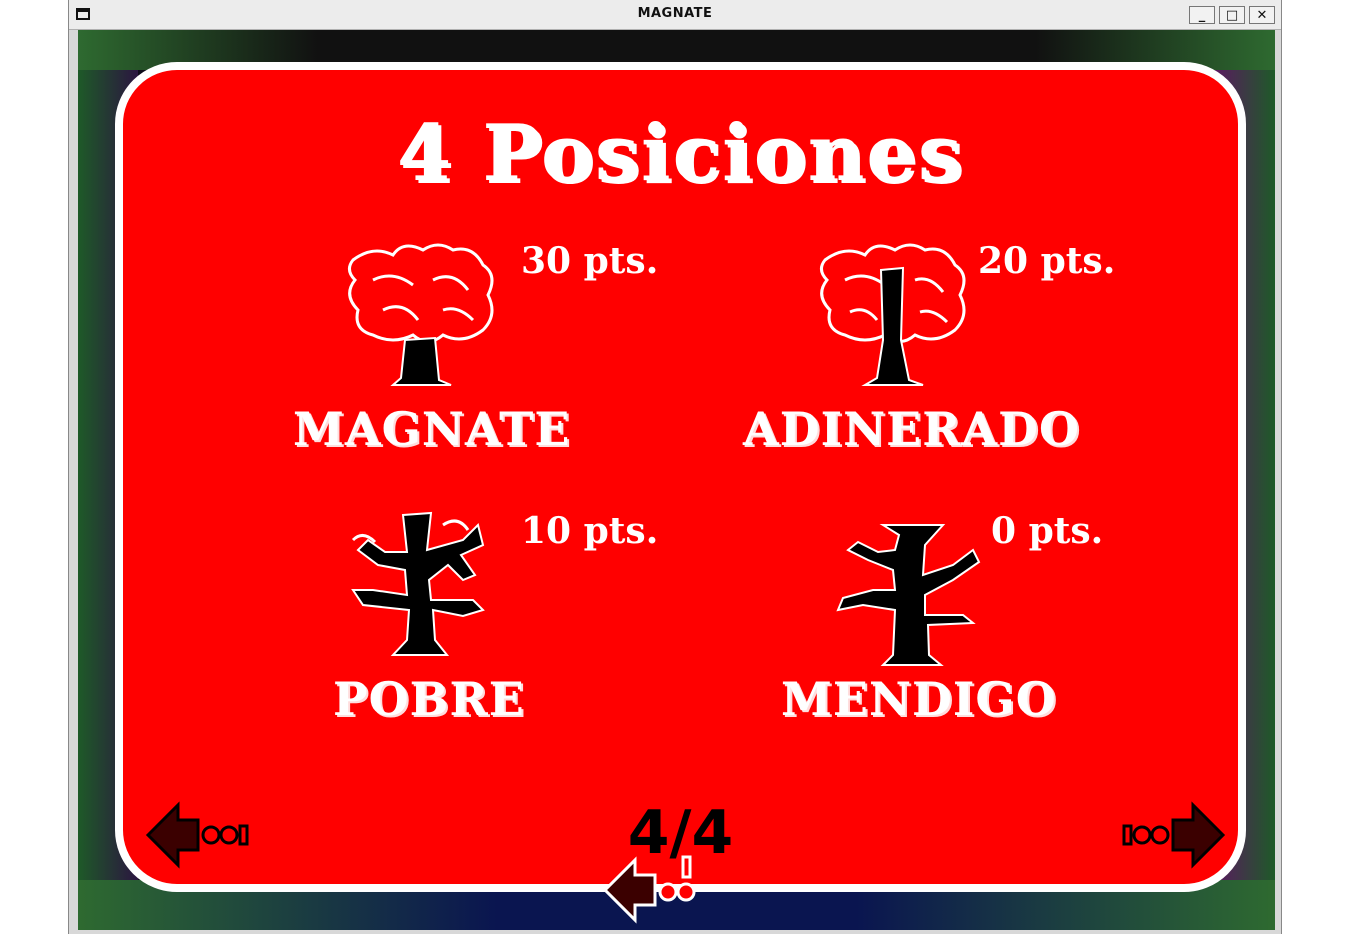  Describe the element at coordinates (1001, 625) in the screenshot. I see `position-mendigo: 0 pts. MENDIGO` at that location.